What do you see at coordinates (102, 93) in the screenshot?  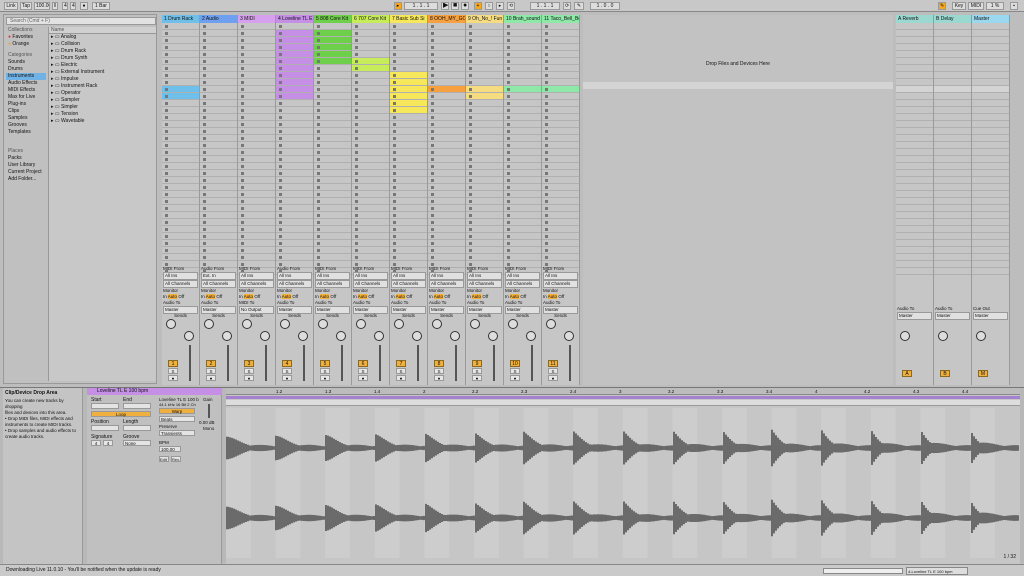 I see `browser-item: ▸ ▭ Operator` at bounding box center [102, 93].